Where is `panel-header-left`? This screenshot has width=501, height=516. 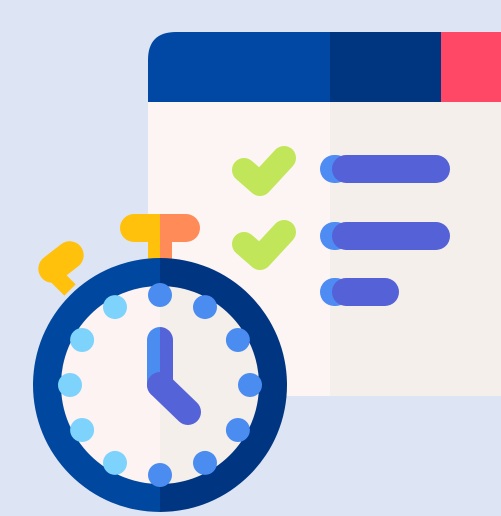
panel-header-left is located at coordinates (239, 67).